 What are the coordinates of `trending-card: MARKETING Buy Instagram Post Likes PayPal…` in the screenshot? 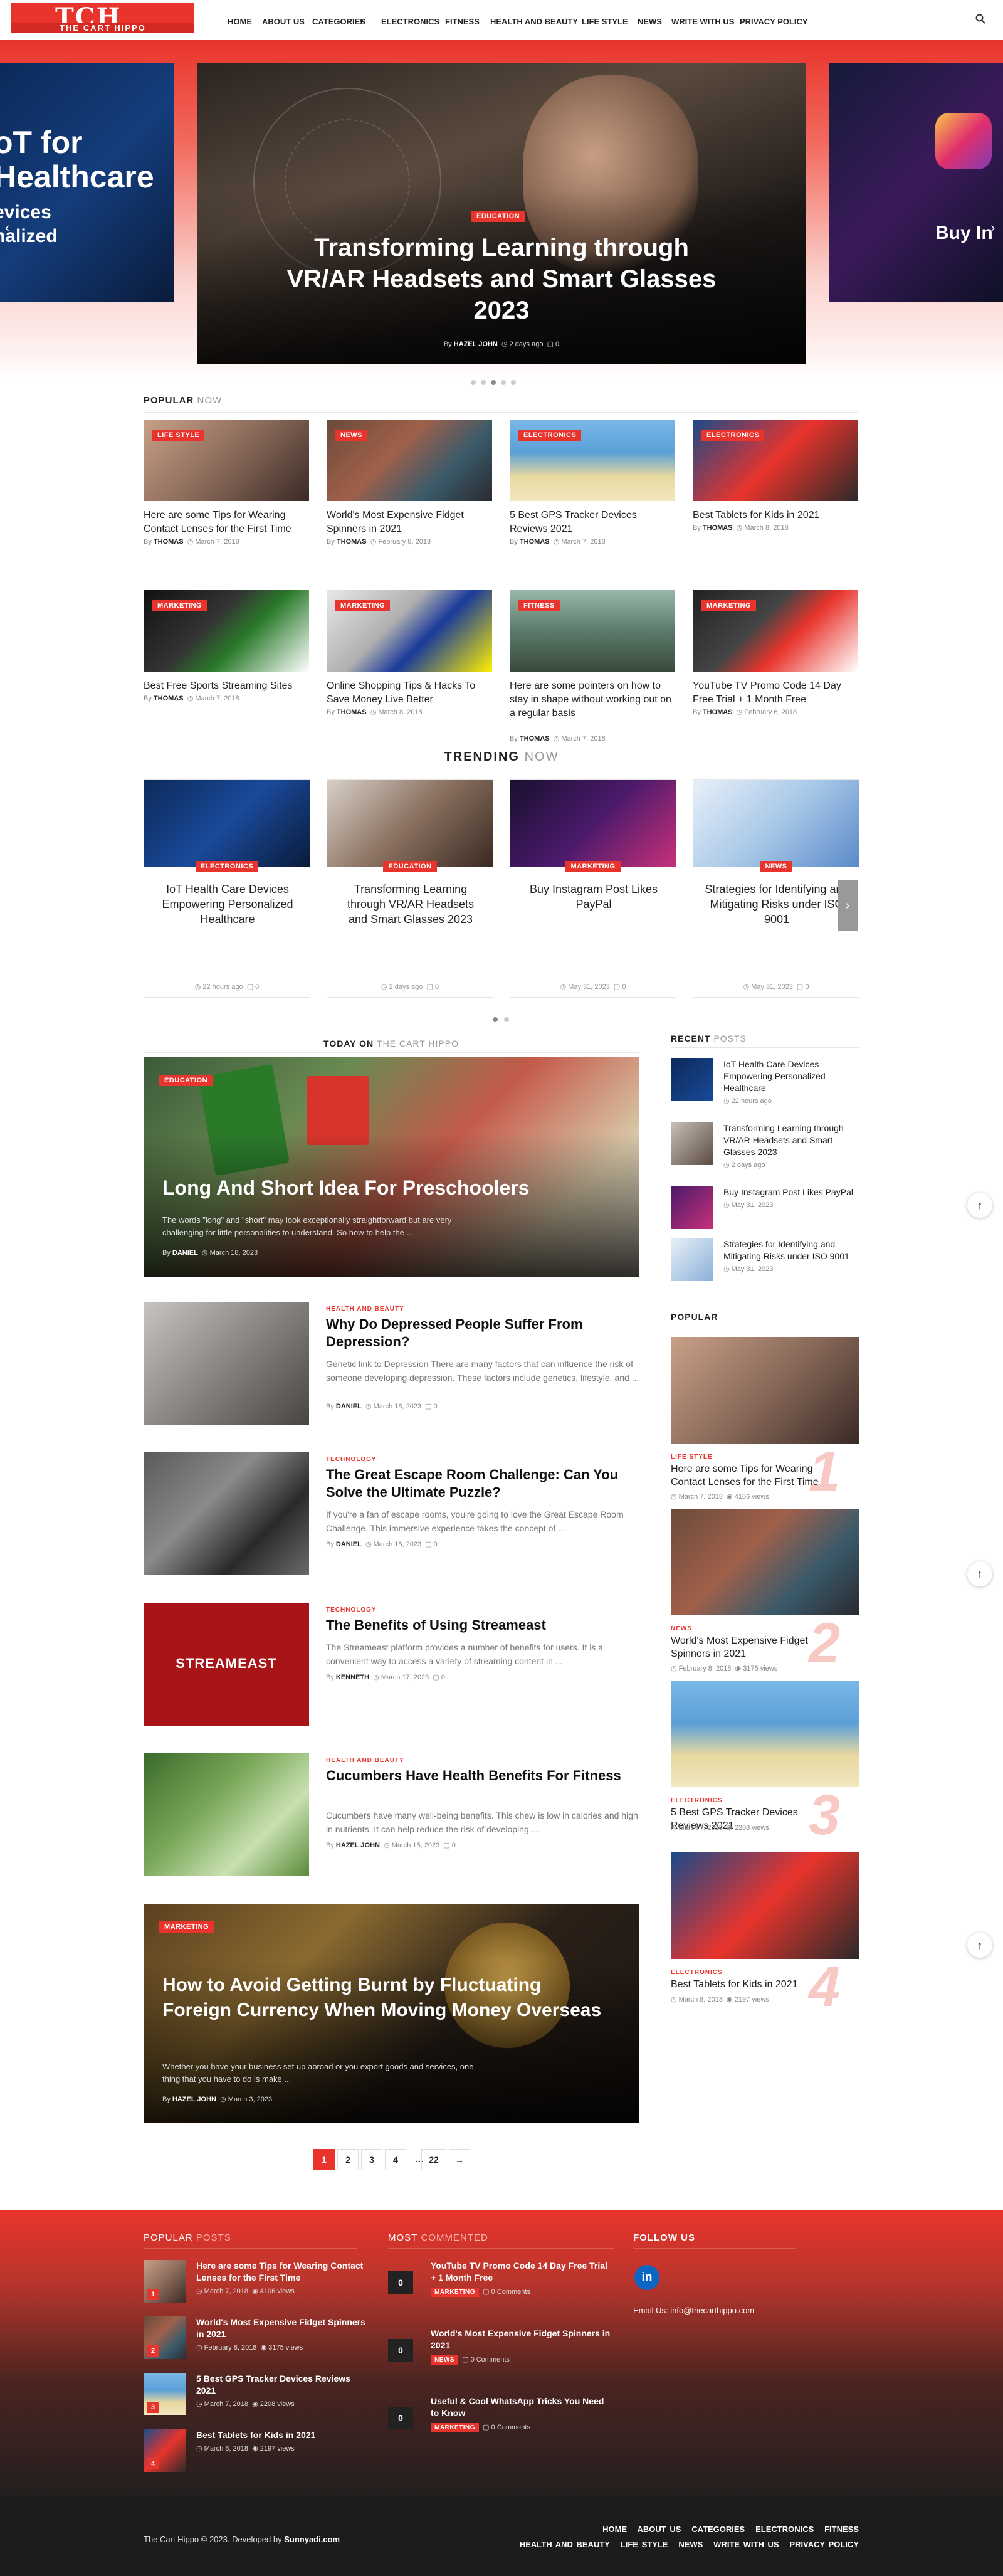 It's located at (593, 889).